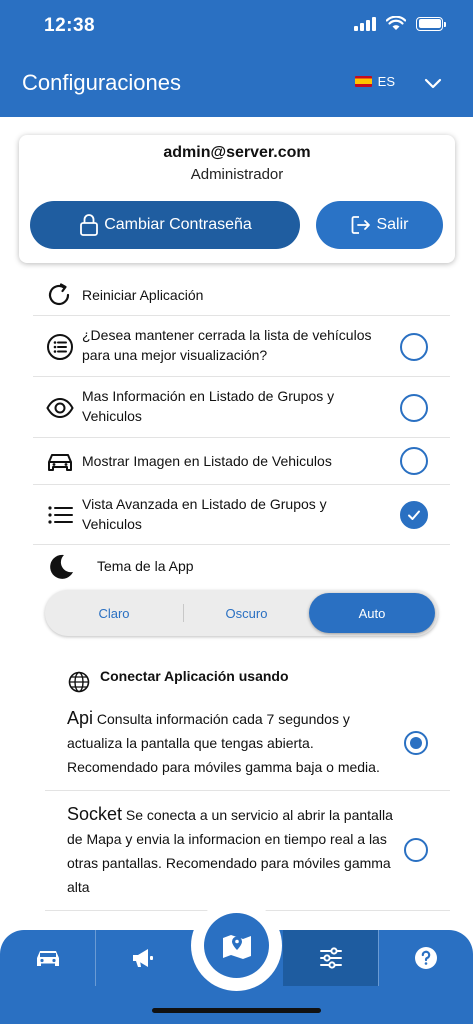  What do you see at coordinates (414, 461) in the screenshot?
I see `show-image-radio` at bounding box center [414, 461].